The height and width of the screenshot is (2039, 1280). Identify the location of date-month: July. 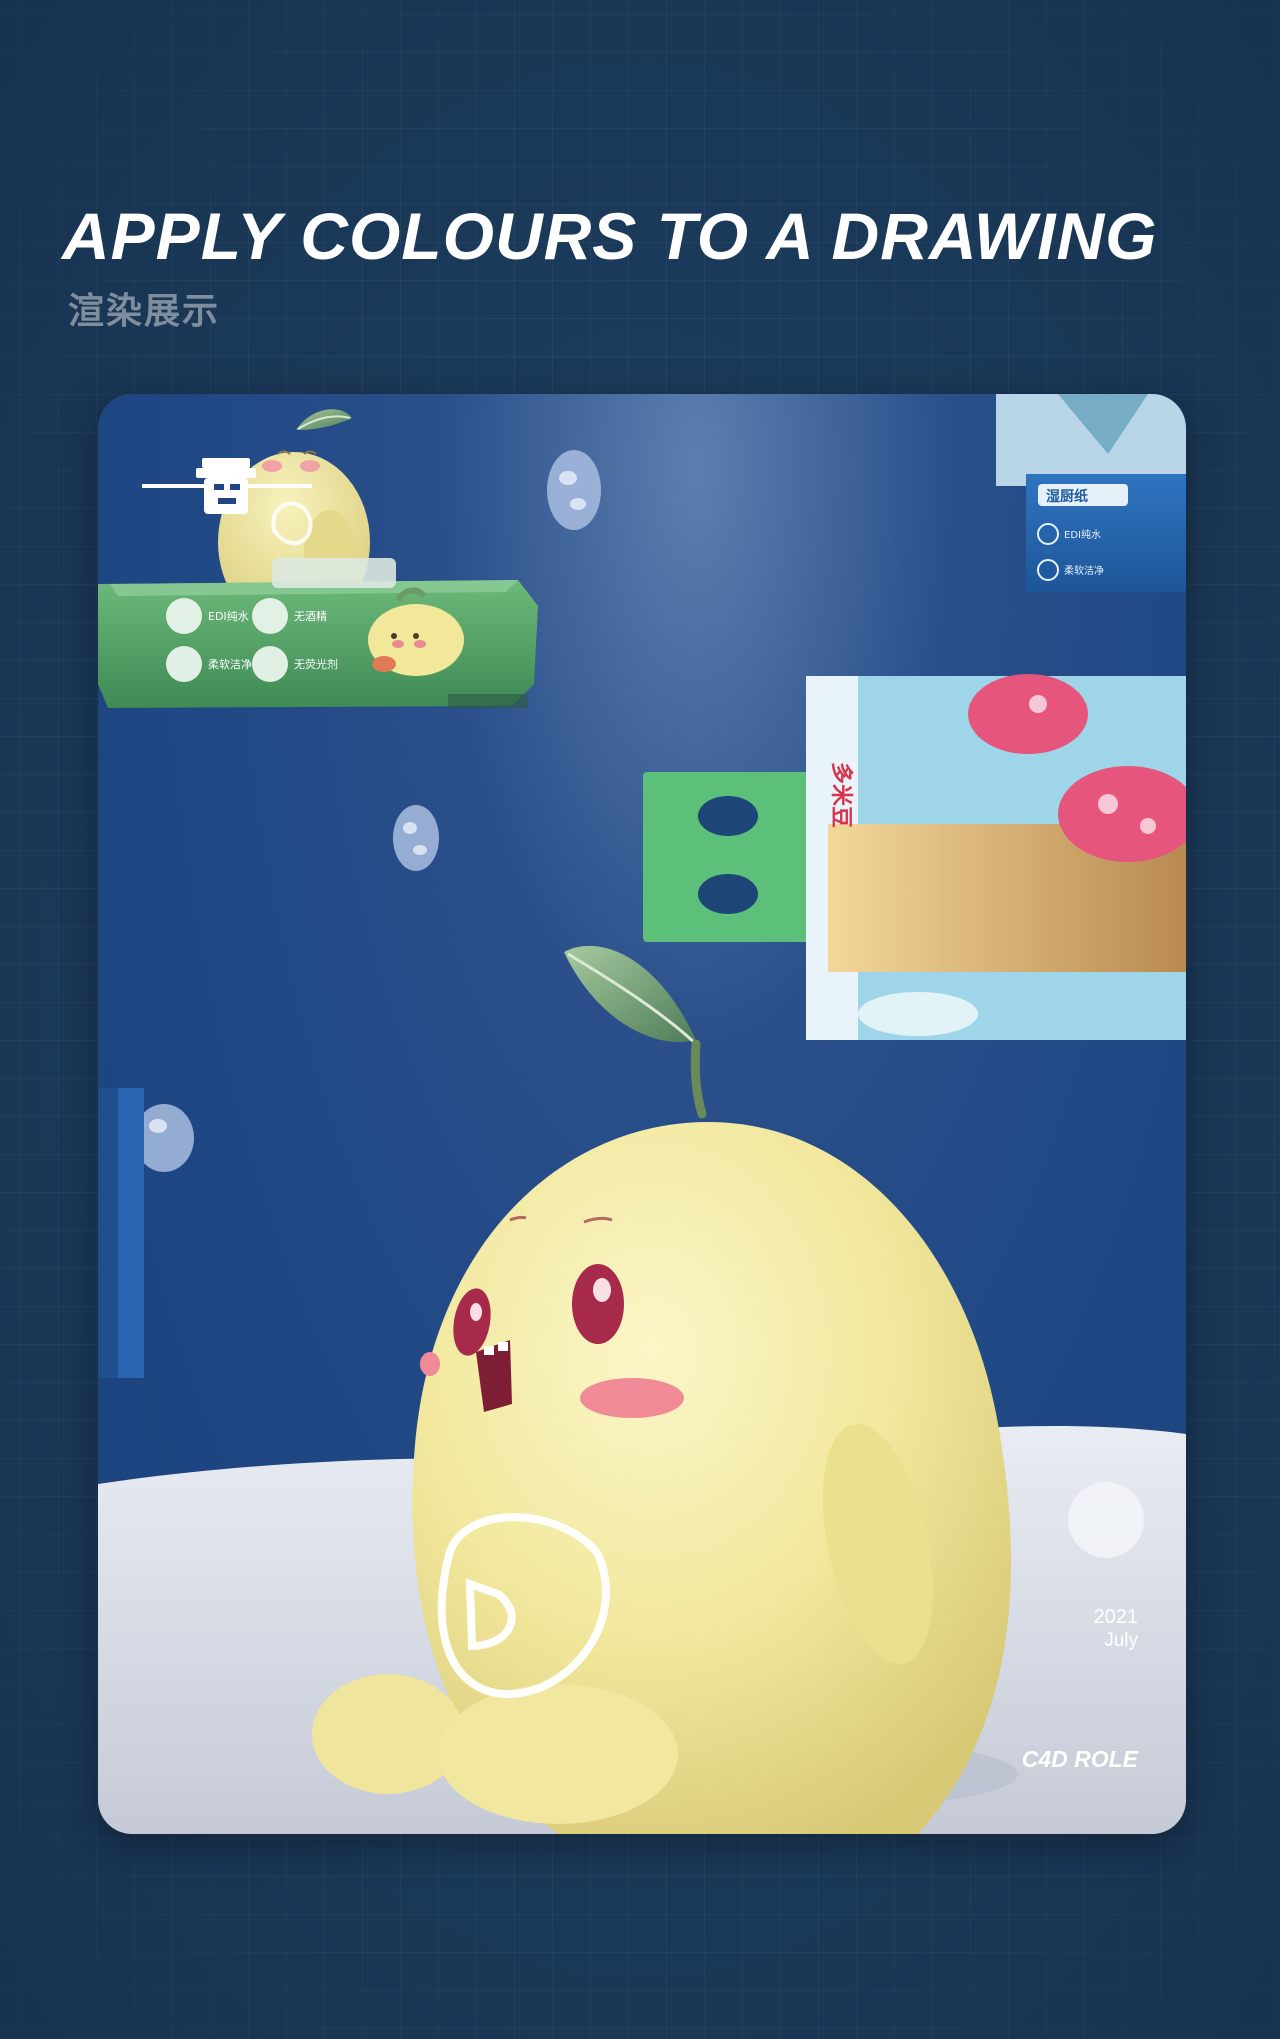
(1121, 1640).